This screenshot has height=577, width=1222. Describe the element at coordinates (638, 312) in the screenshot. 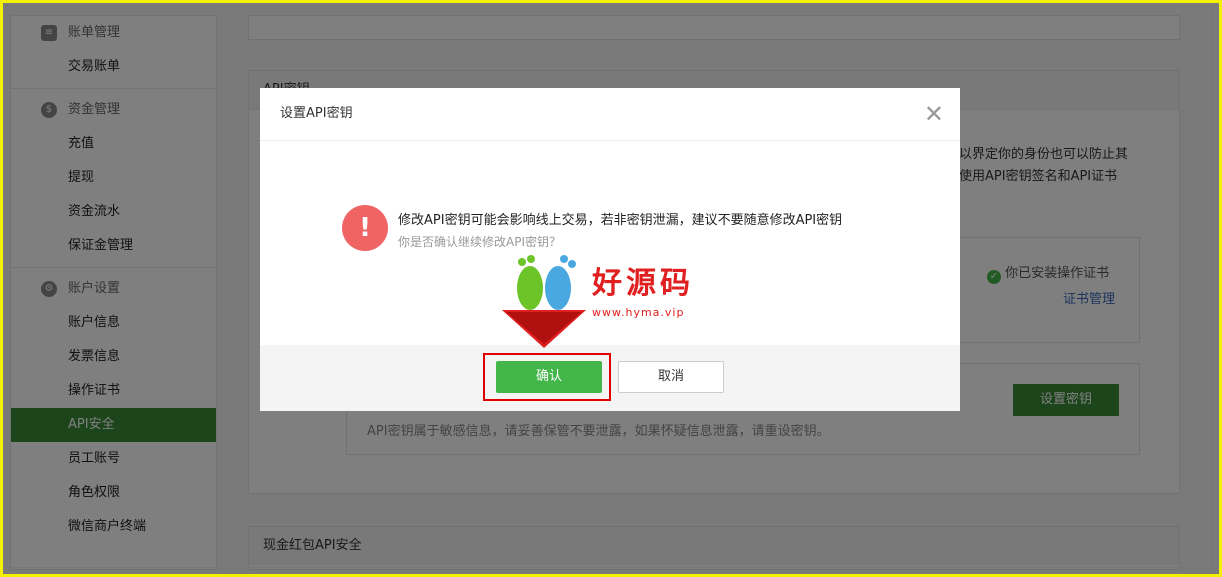

I see `watermark-url: www.hyma.vip` at that location.